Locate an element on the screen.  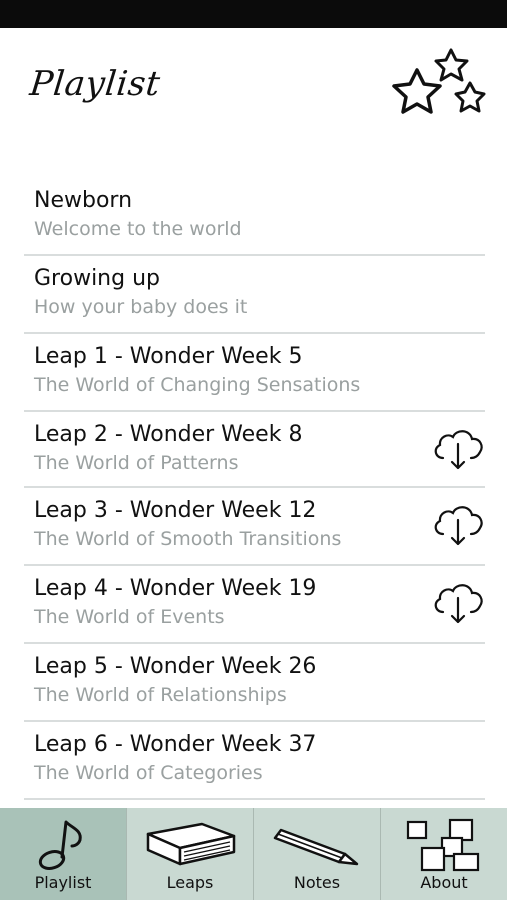
tab-label: About is located at coordinates (444, 882).